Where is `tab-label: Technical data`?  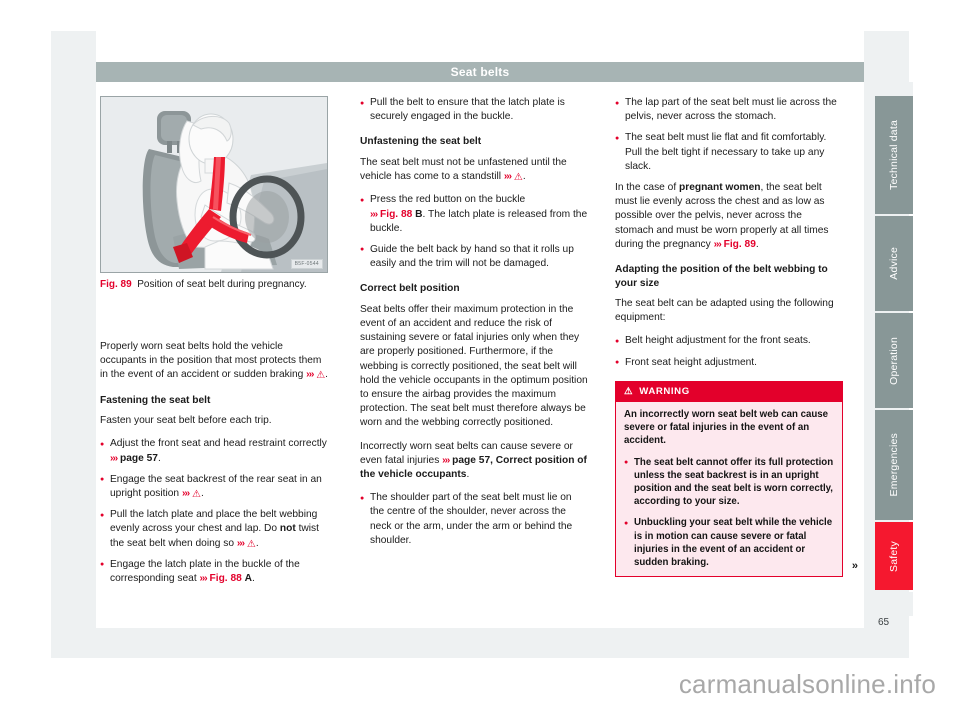 tab-label: Technical data is located at coordinates (894, 155).